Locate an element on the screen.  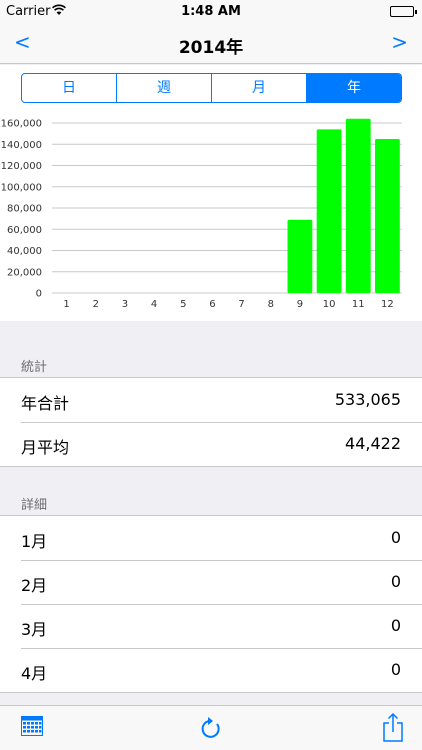
segment-week: 週 is located at coordinates (164, 88).